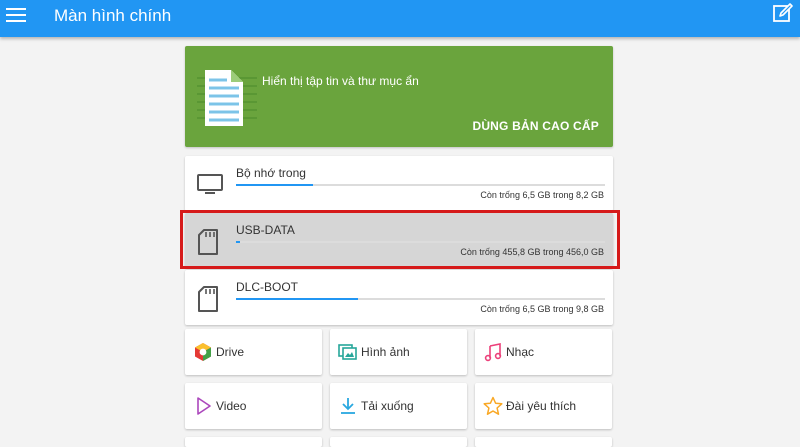  Describe the element at coordinates (271, 173) in the screenshot. I see `storage-name: Bộ nhớ trong` at that location.